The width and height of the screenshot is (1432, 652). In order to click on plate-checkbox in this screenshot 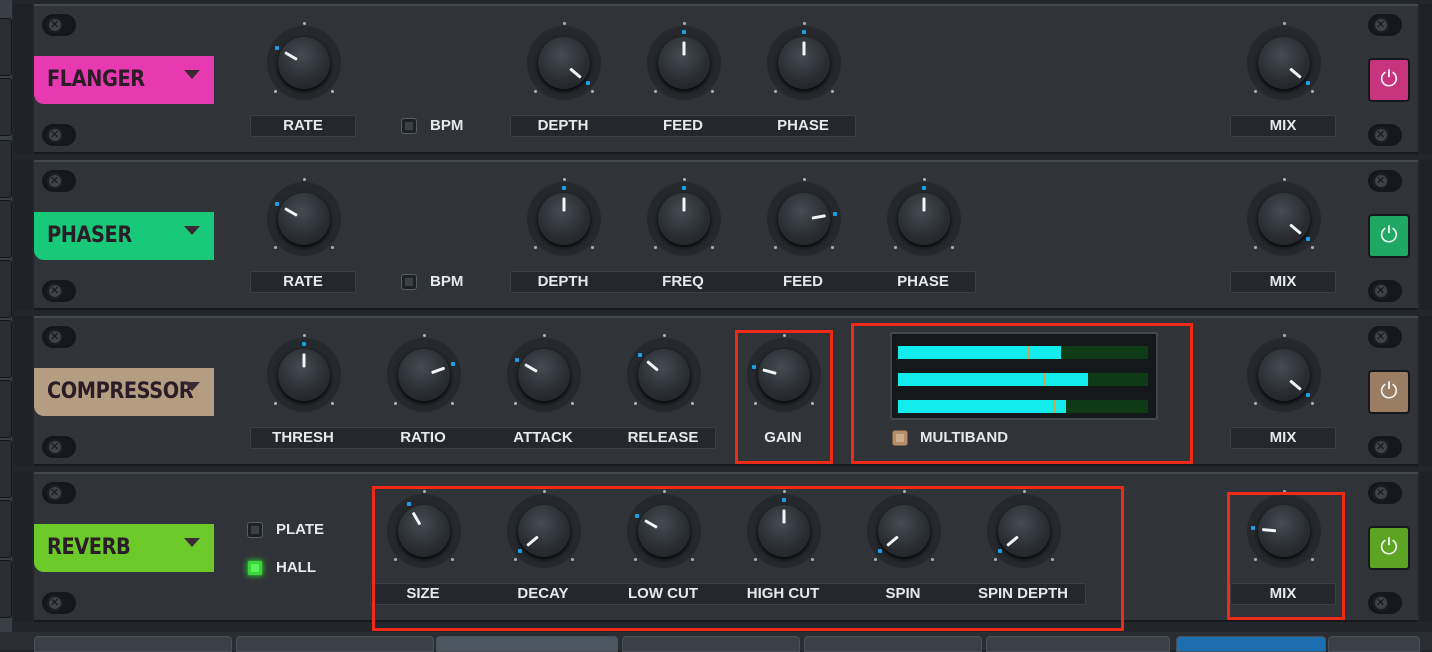, I will do `click(255, 530)`.